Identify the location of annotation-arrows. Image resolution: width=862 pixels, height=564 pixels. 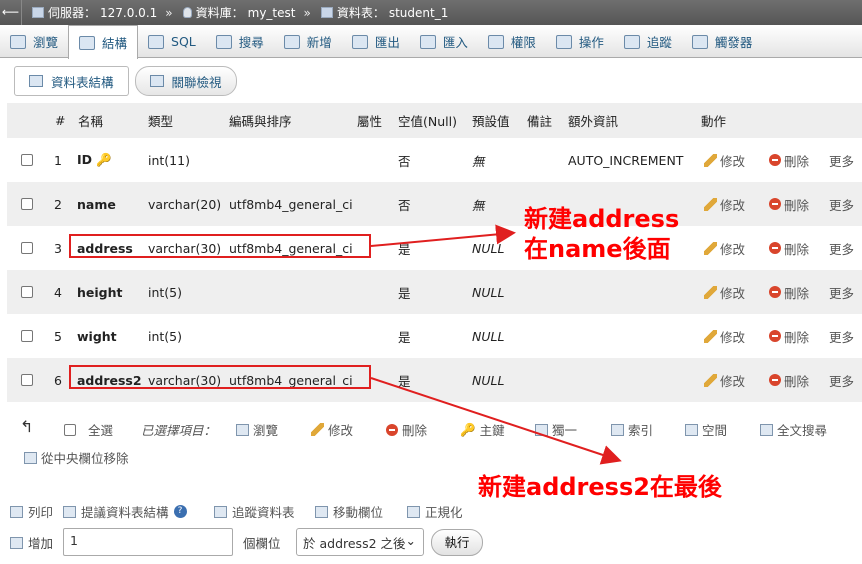
(496, 344).